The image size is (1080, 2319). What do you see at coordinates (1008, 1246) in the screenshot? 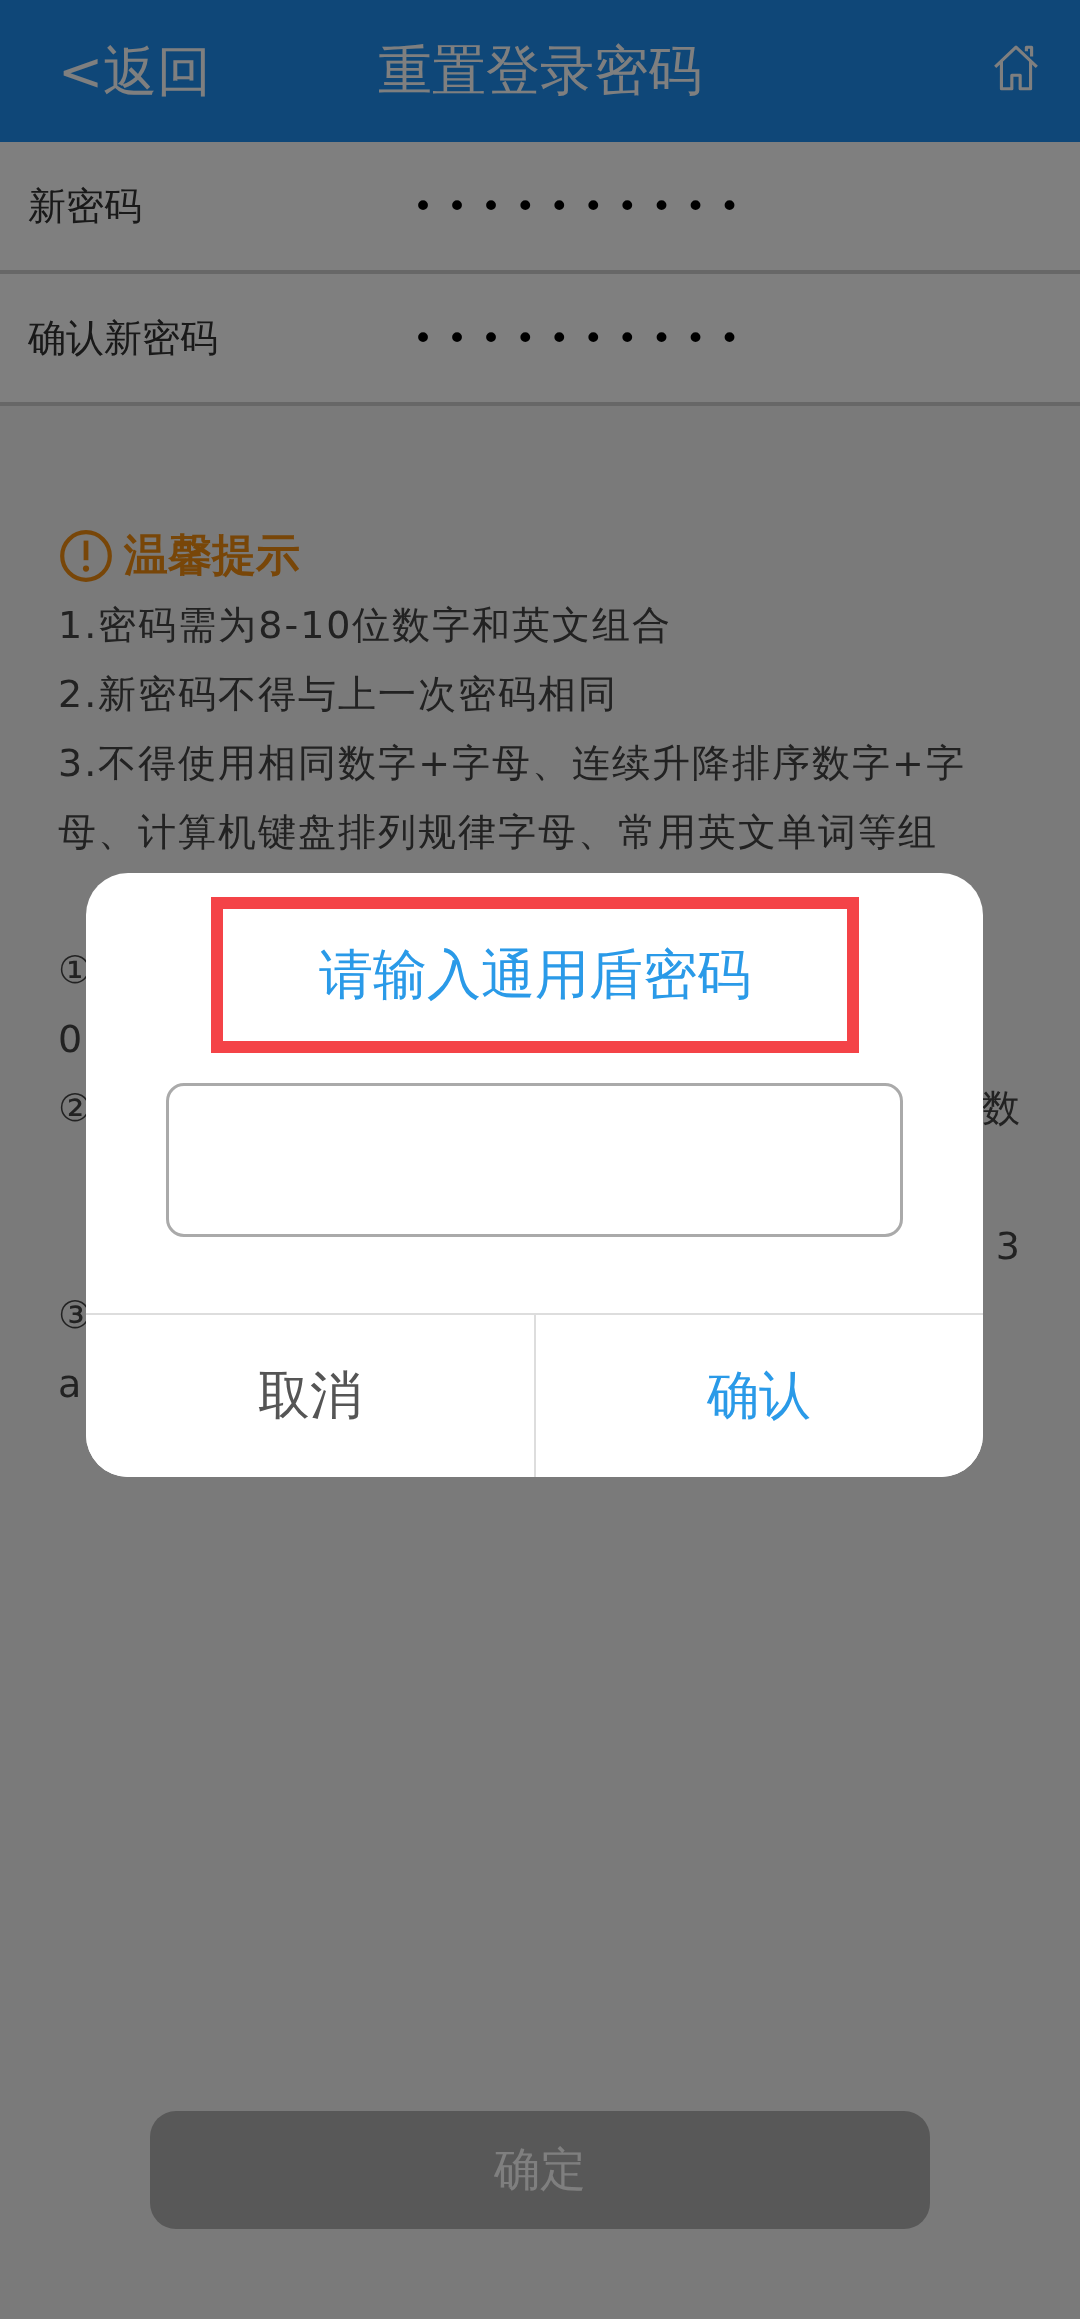
I see `tip-text: 3` at bounding box center [1008, 1246].